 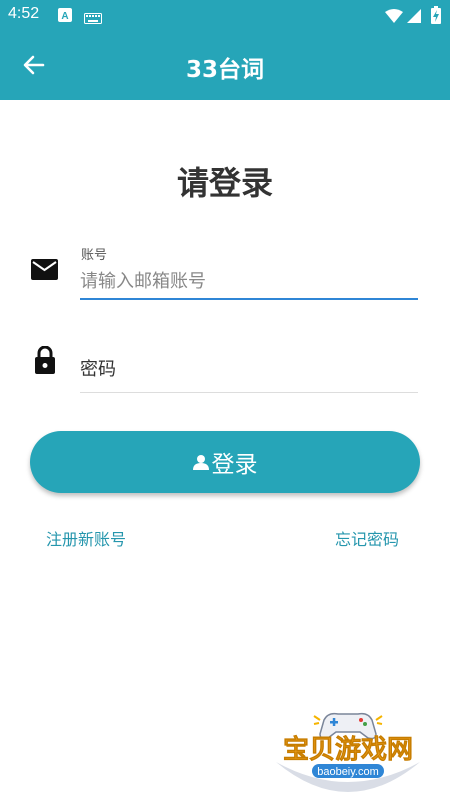 I want to click on login-heading: 请登录, so click(x=224, y=183).